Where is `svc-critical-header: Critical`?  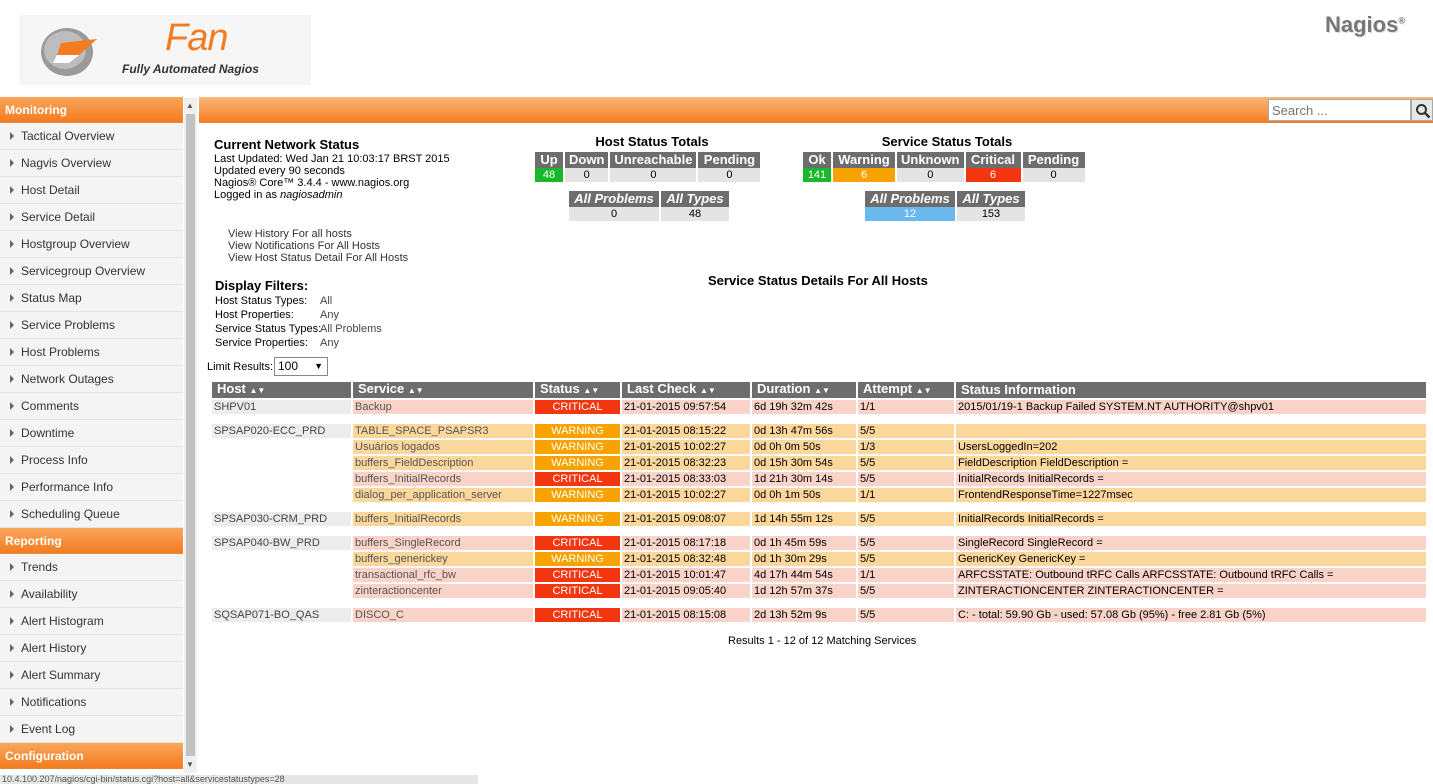
svc-critical-header: Critical is located at coordinates (993, 160).